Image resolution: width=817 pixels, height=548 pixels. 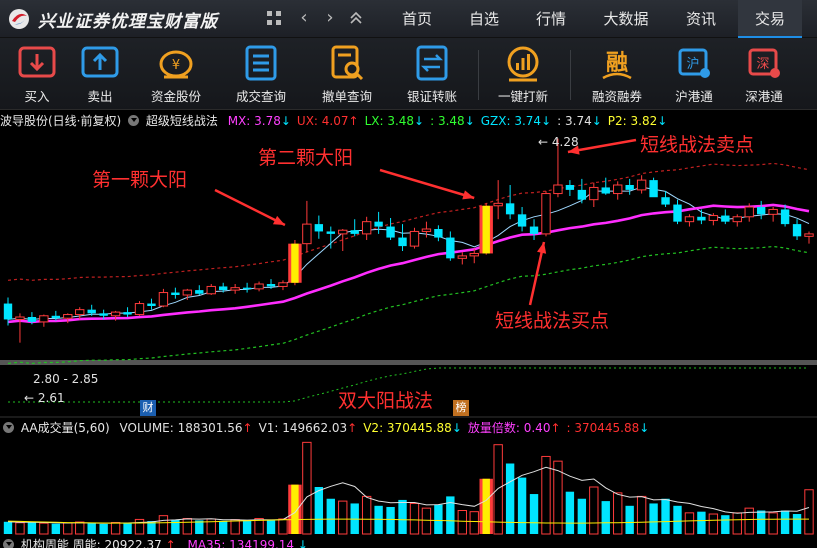 What do you see at coordinates (250, 207) in the screenshot?
I see `first-yang-arrow` at bounding box center [250, 207].